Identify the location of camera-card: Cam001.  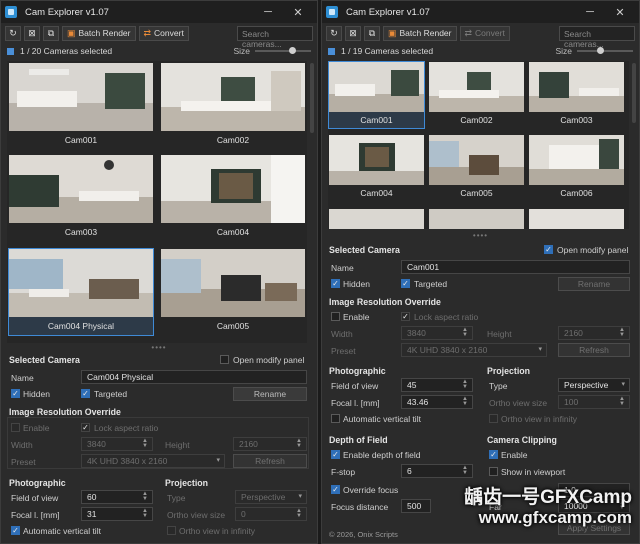
(81, 106).